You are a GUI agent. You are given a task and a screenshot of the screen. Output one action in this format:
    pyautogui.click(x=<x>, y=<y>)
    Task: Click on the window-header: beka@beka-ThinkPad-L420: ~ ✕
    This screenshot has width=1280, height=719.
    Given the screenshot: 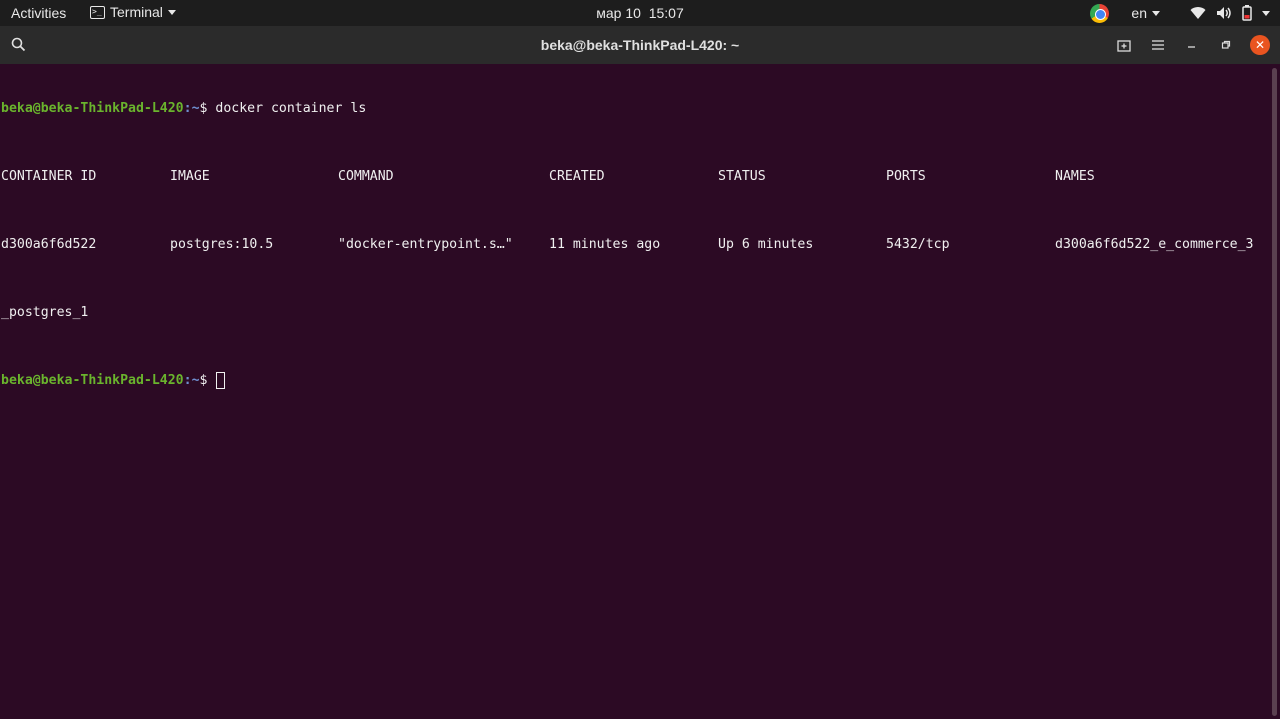 What is the action you would take?
    pyautogui.click(x=640, y=45)
    